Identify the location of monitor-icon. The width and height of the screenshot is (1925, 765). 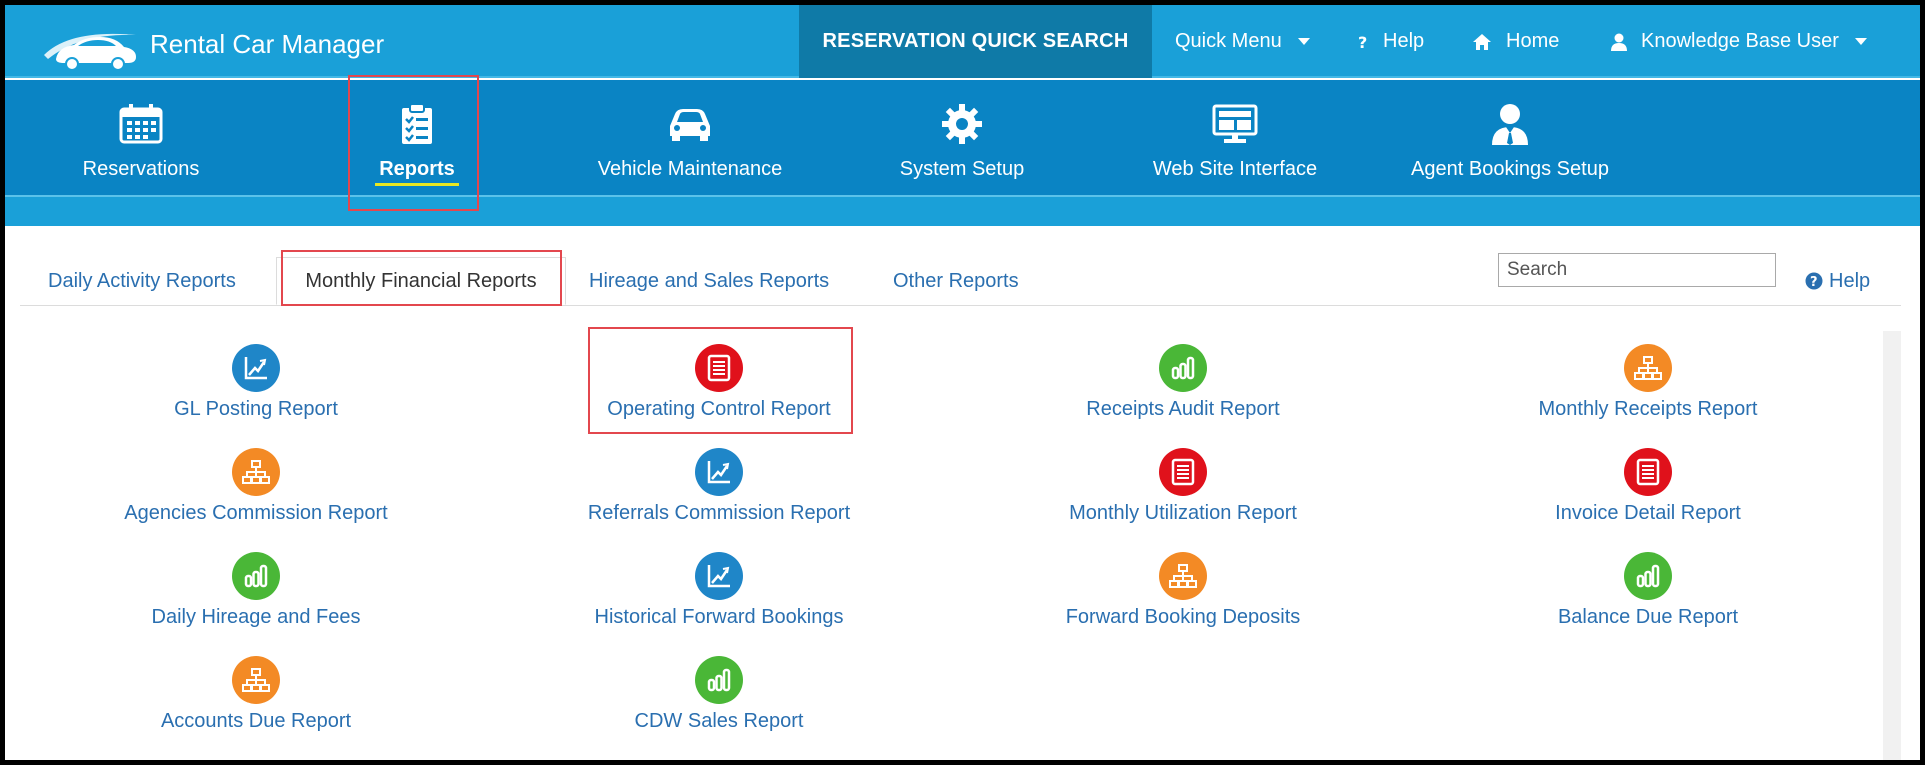
(1235, 124).